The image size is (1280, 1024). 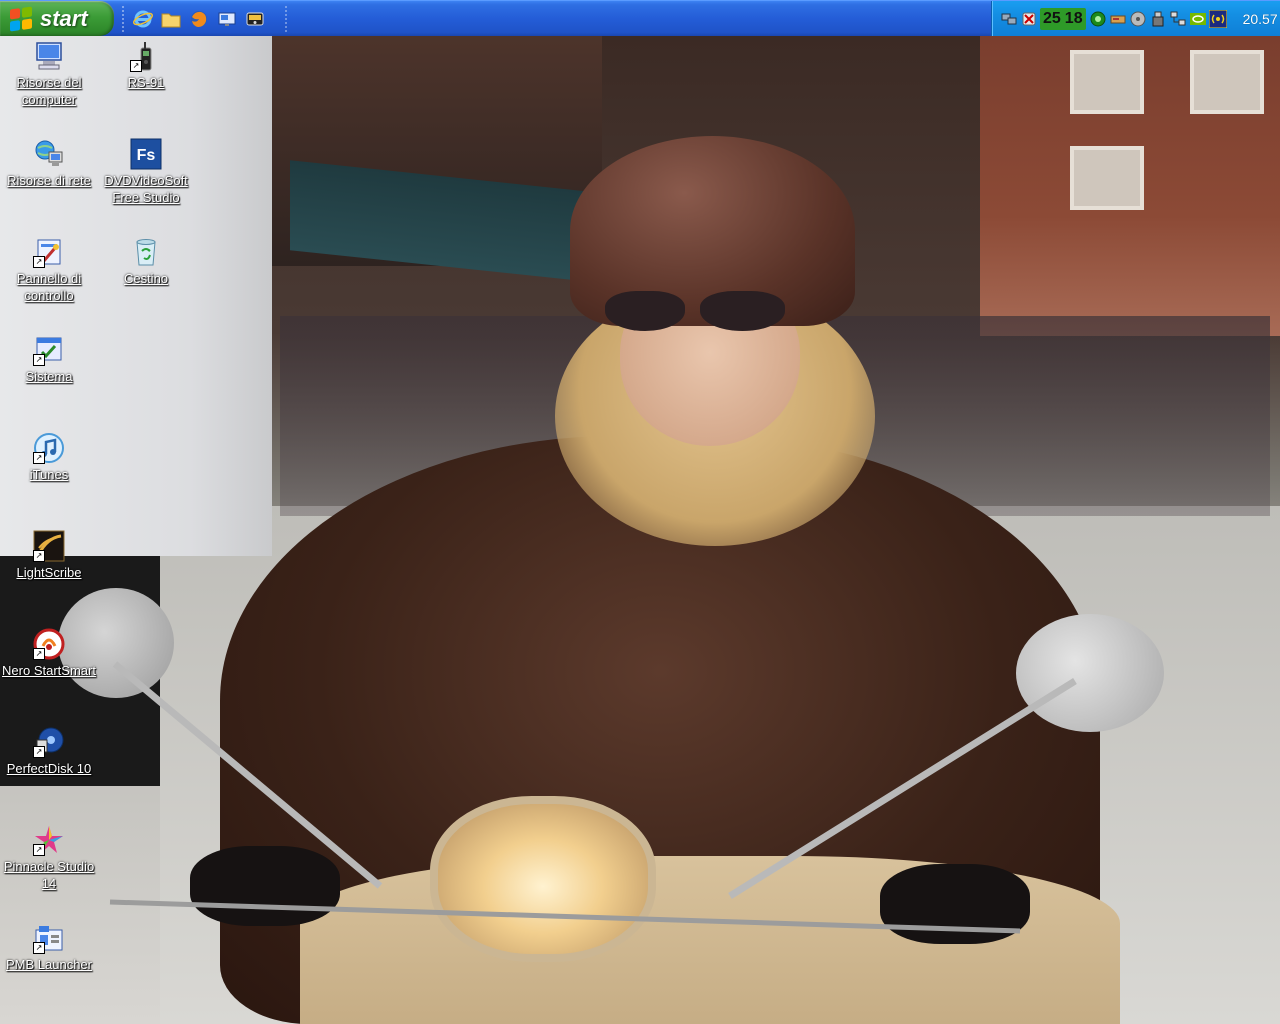 What do you see at coordinates (1217, 18) in the screenshot?
I see `wireless-icon` at bounding box center [1217, 18].